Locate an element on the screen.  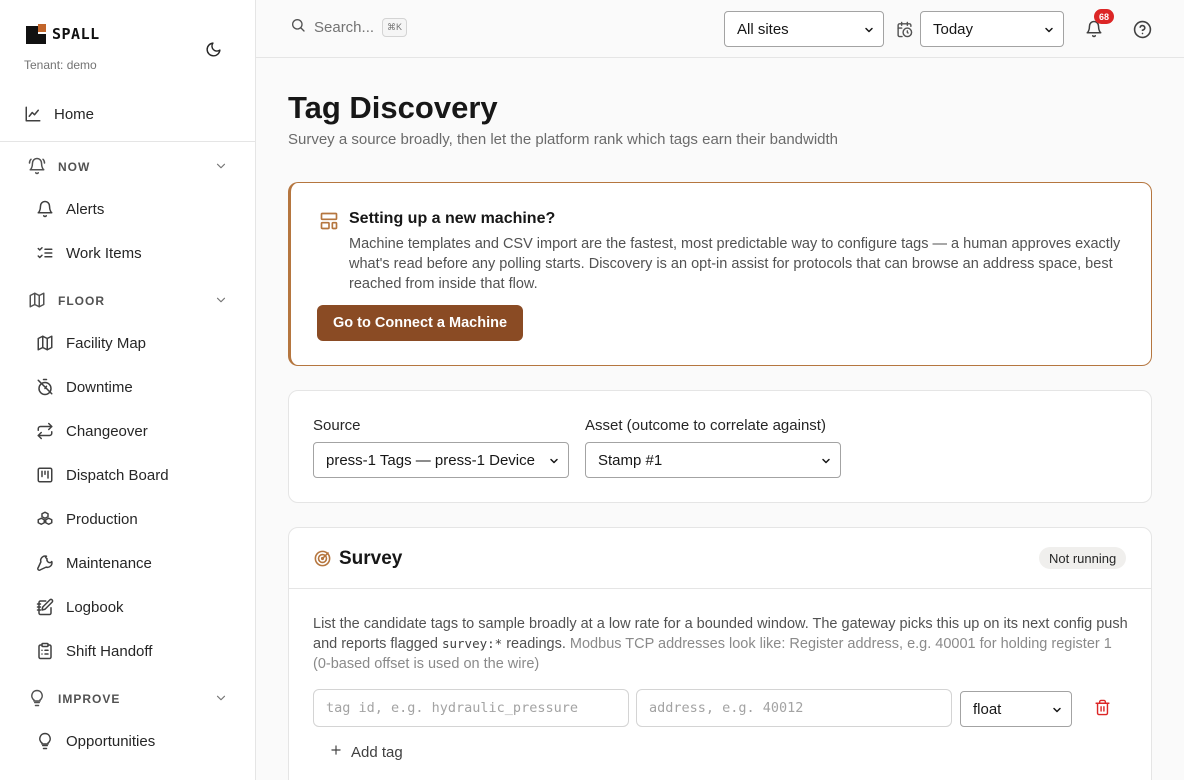
tenant-label: Tenant: demo is located at coordinates (60, 65).